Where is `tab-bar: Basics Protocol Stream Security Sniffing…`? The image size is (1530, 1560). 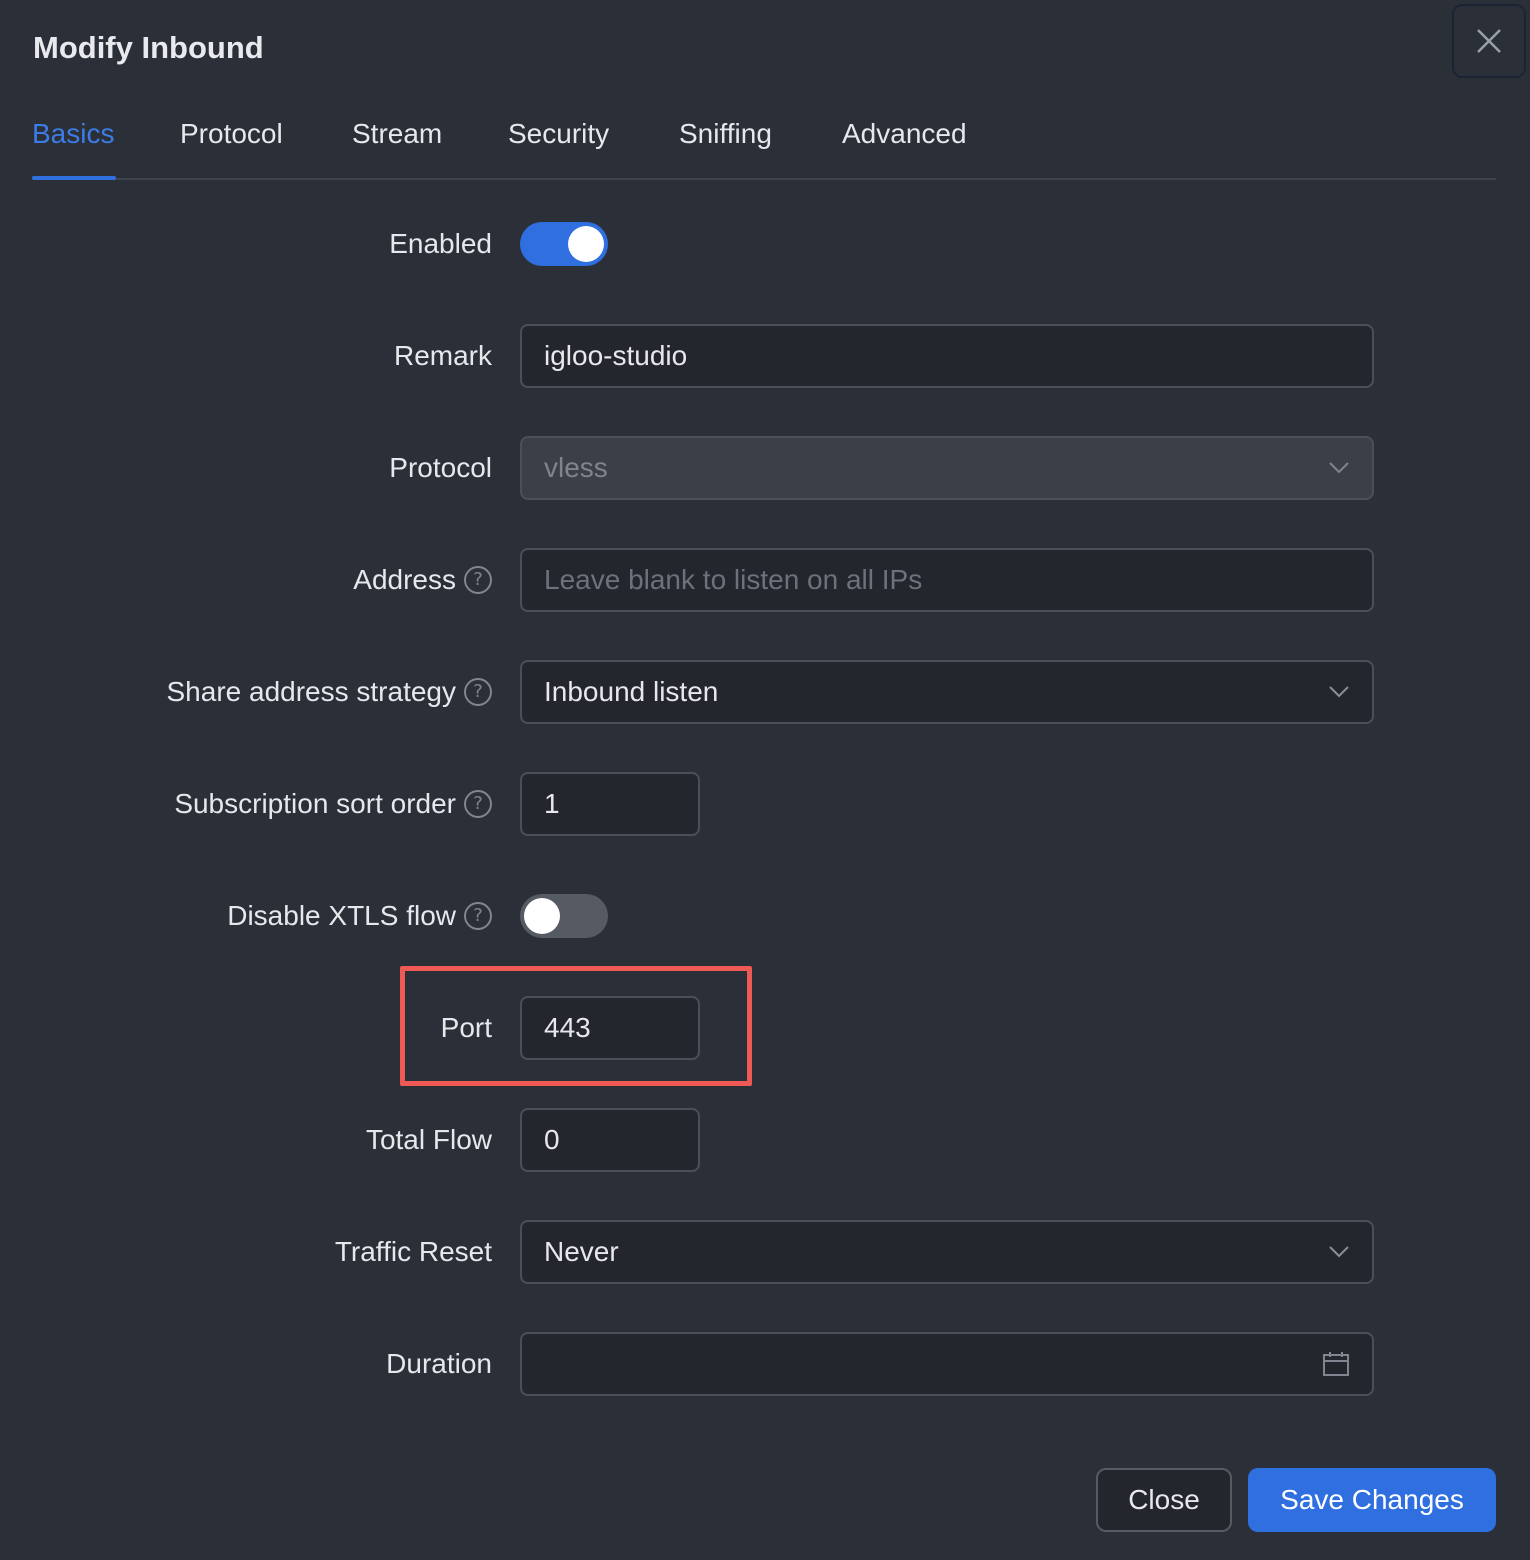 tab-bar: Basics Protocol Stream Security Sniffing… is located at coordinates (764, 140).